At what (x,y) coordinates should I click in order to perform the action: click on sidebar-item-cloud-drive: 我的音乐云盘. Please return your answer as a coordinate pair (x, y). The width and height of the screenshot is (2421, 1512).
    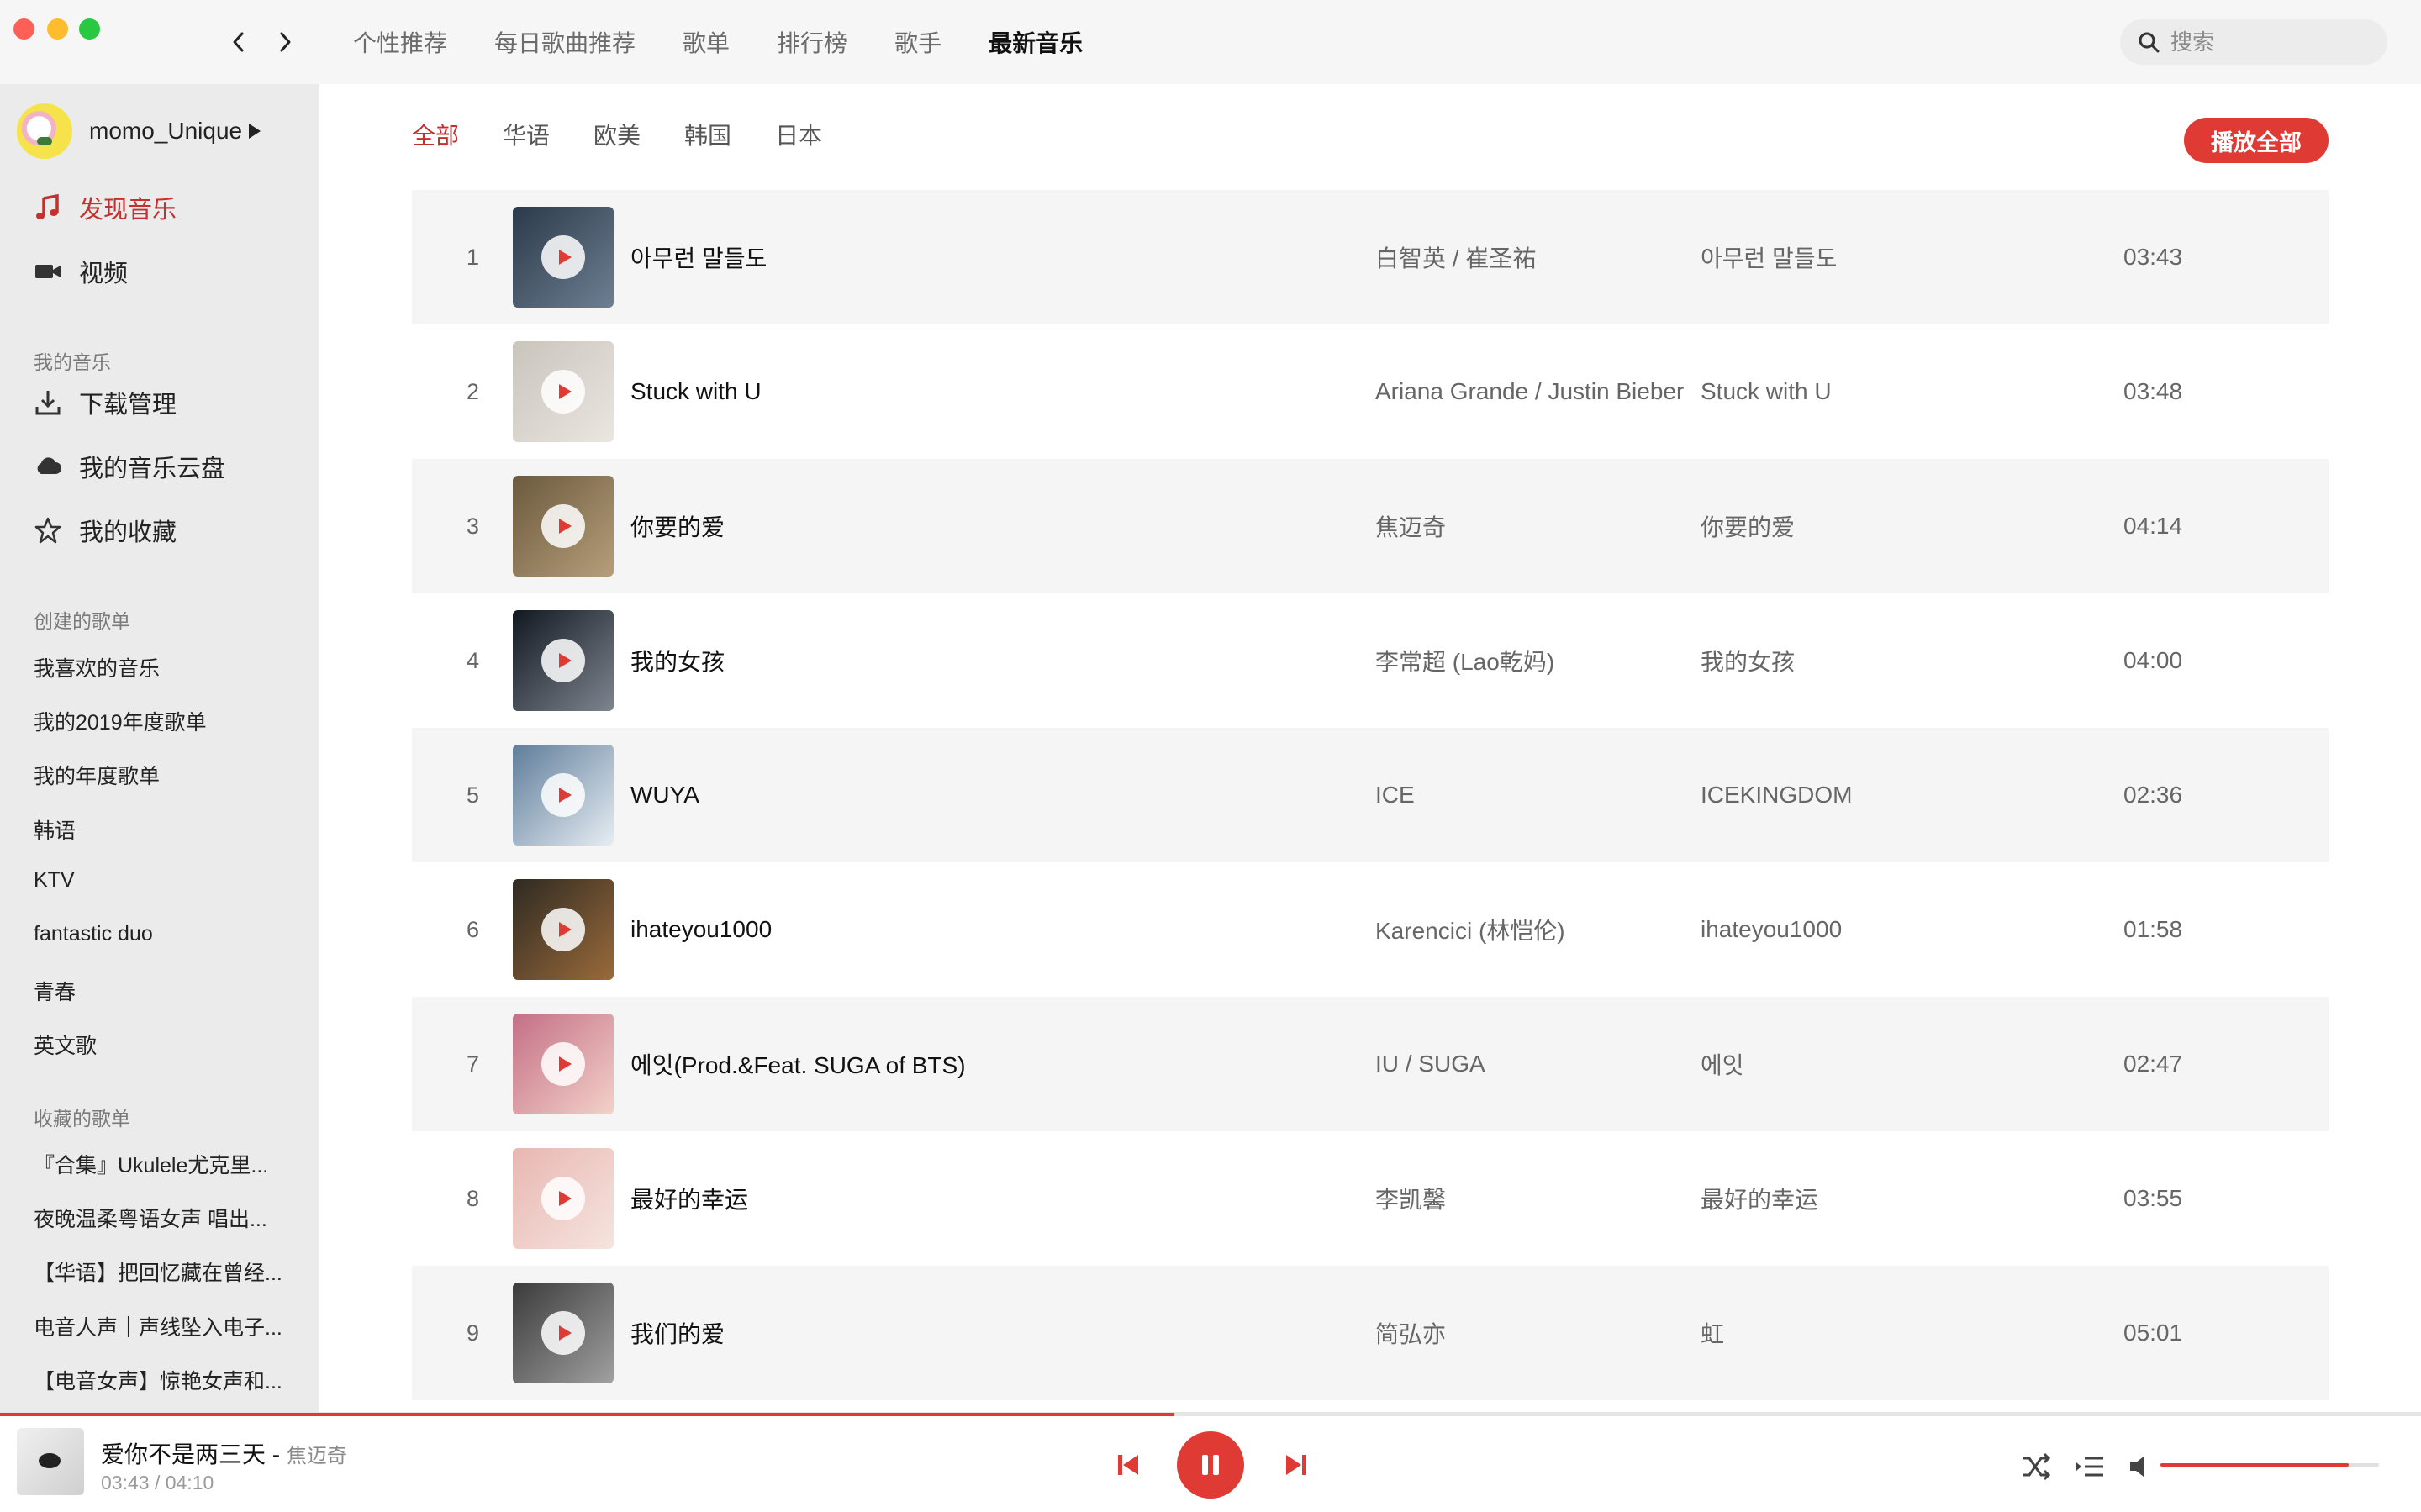
    Looking at the image, I should click on (129, 466).